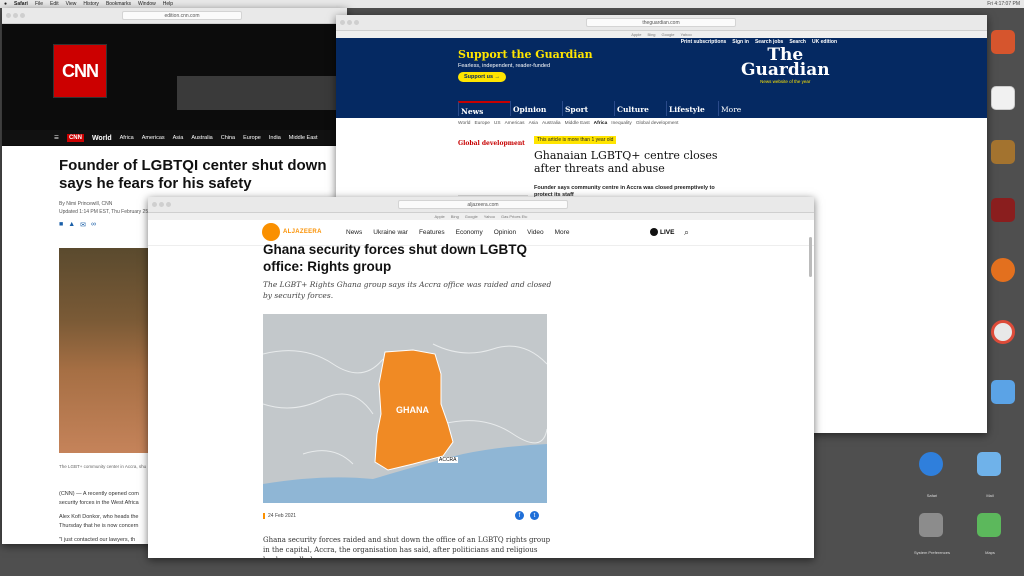 The height and width of the screenshot is (576, 1024). What do you see at coordinates (744, 108) in the screenshot?
I see `pillar-more: More` at bounding box center [744, 108].